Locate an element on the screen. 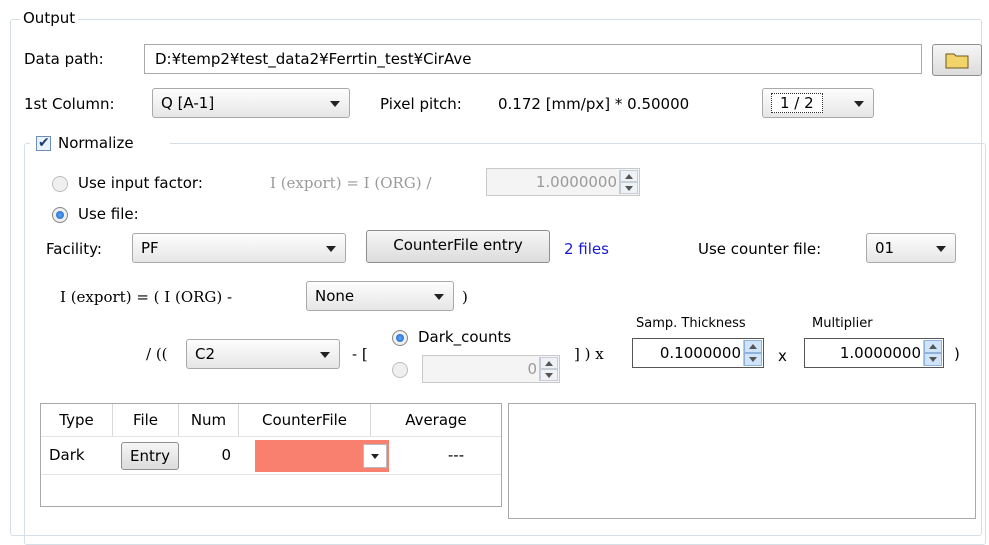  use-file-label: Use file: is located at coordinates (108, 214).